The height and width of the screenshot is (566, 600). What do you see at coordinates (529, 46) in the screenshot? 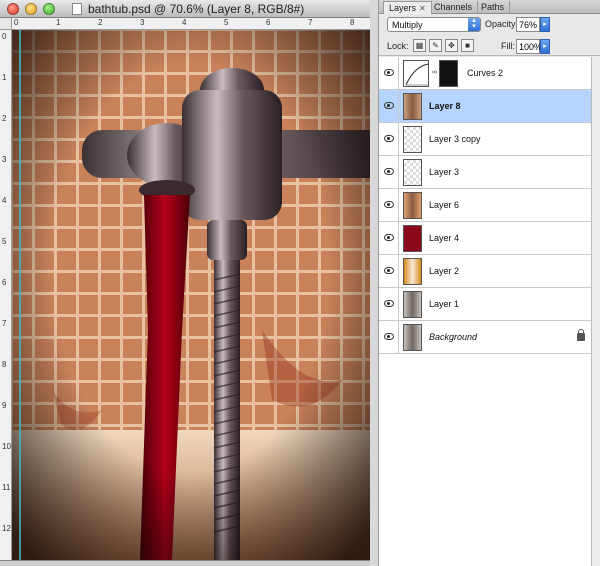
I see `fill-input: 100%` at bounding box center [529, 46].